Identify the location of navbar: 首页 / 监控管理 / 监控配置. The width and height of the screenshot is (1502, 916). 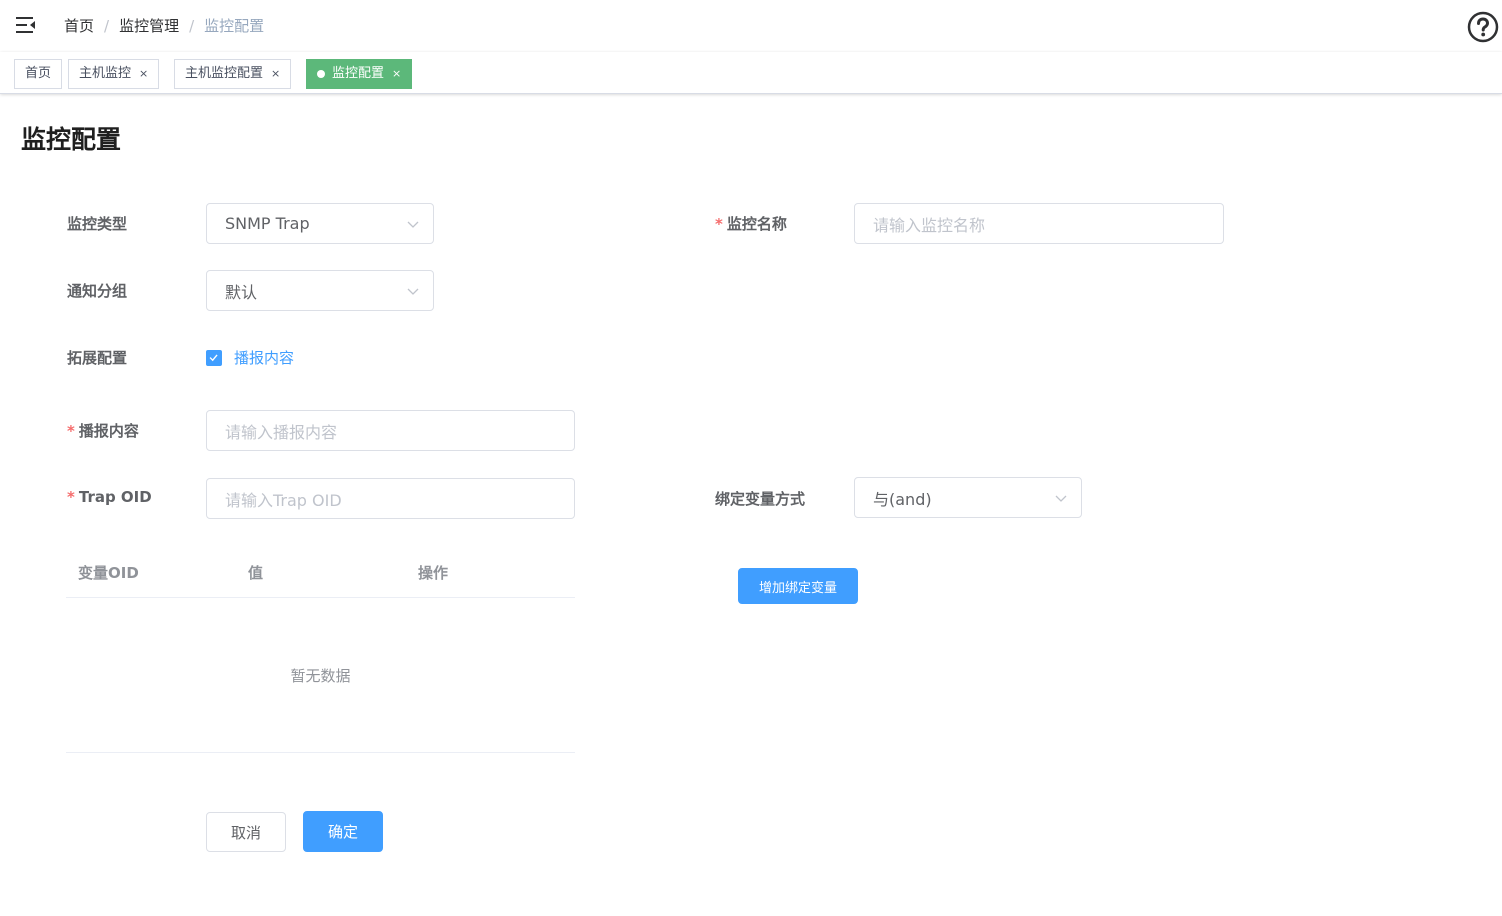
(751, 26).